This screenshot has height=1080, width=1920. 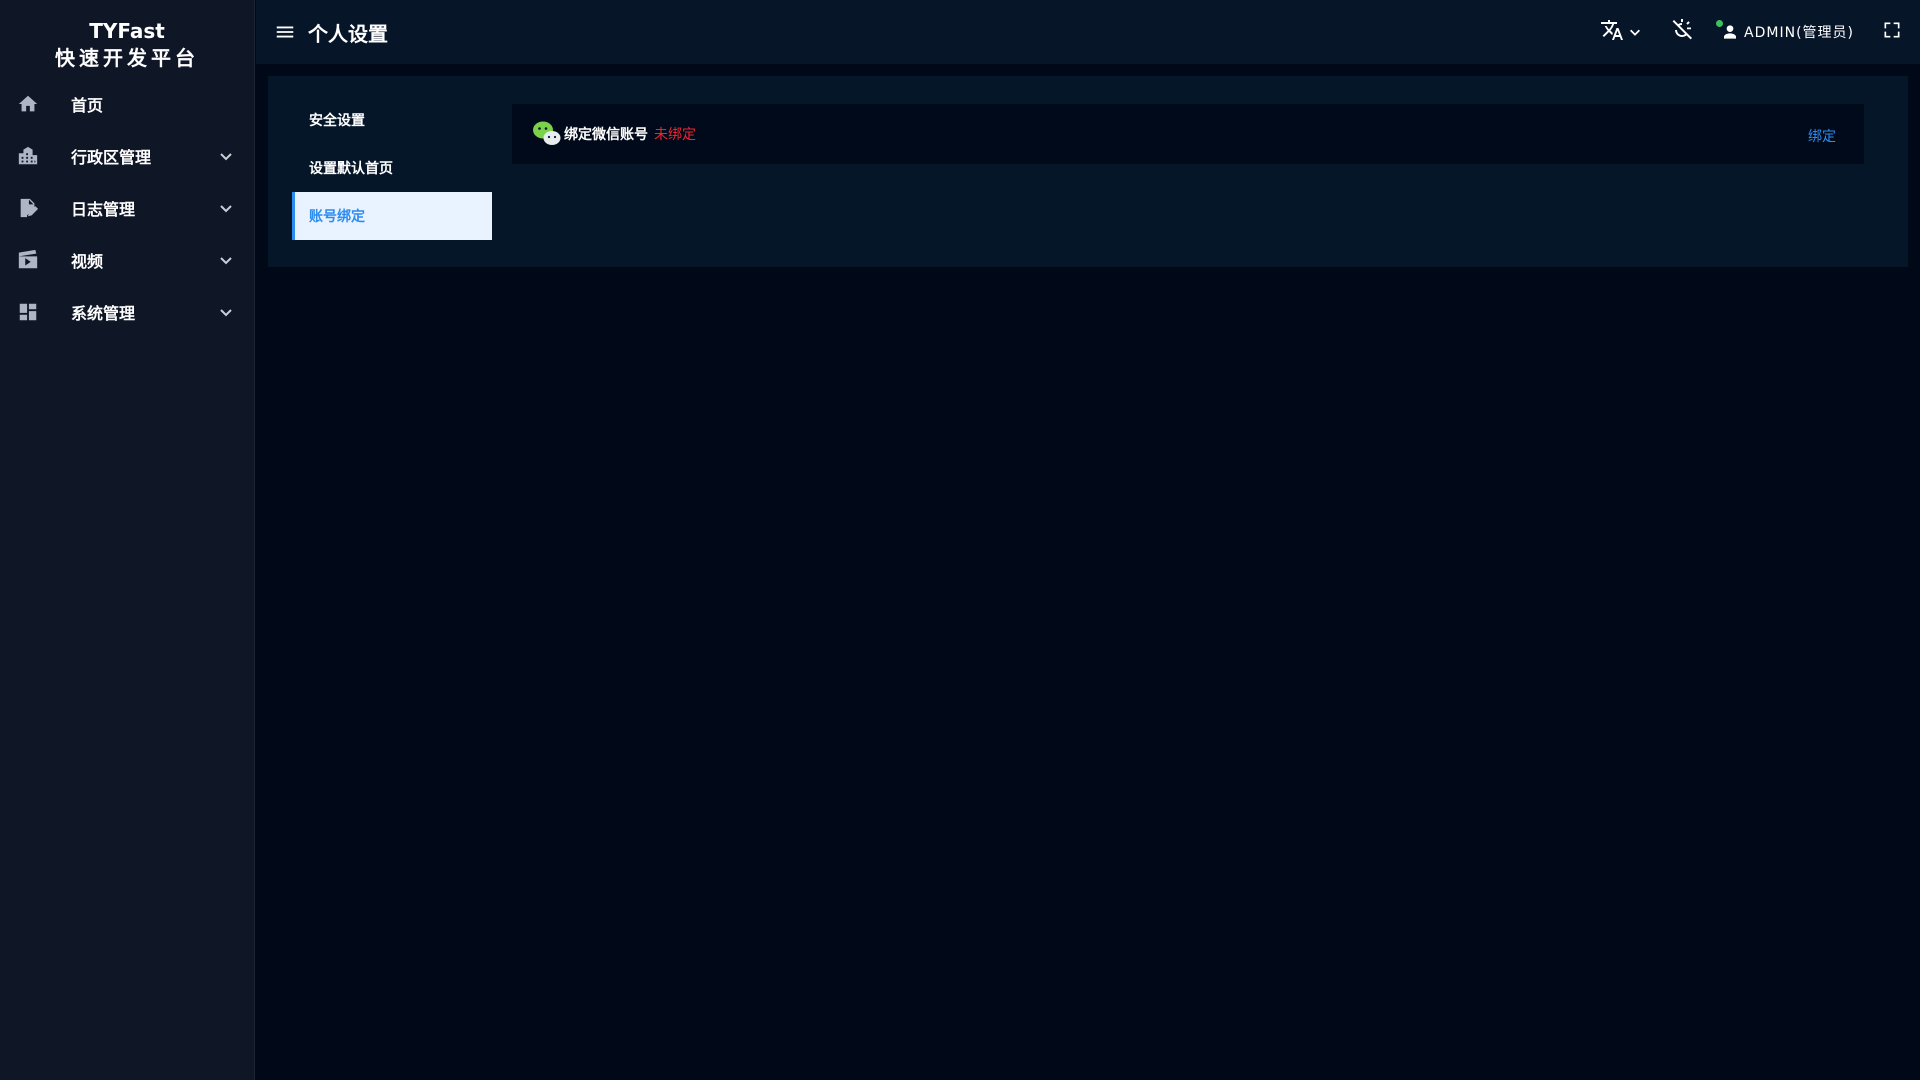 What do you see at coordinates (1822, 136) in the screenshot?
I see `bind-button: 绑定` at bounding box center [1822, 136].